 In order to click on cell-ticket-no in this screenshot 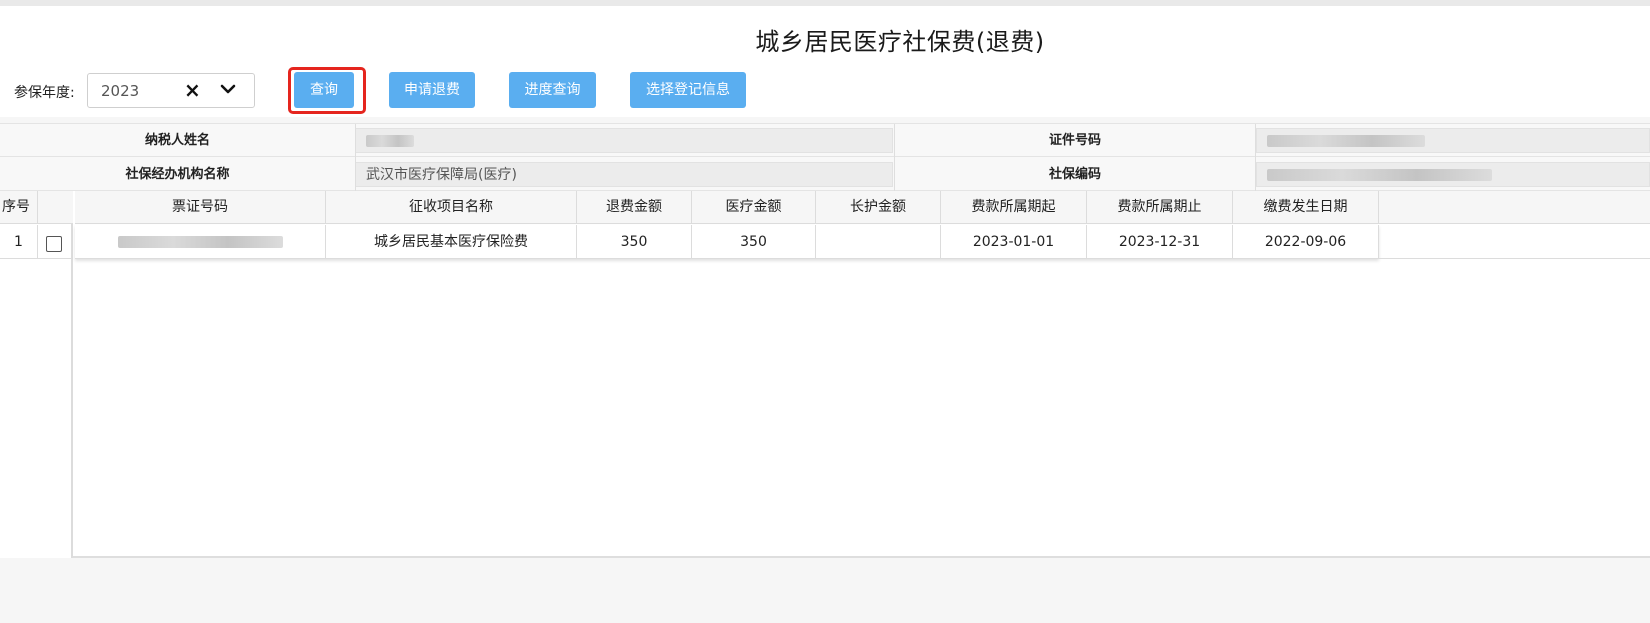, I will do `click(200, 242)`.